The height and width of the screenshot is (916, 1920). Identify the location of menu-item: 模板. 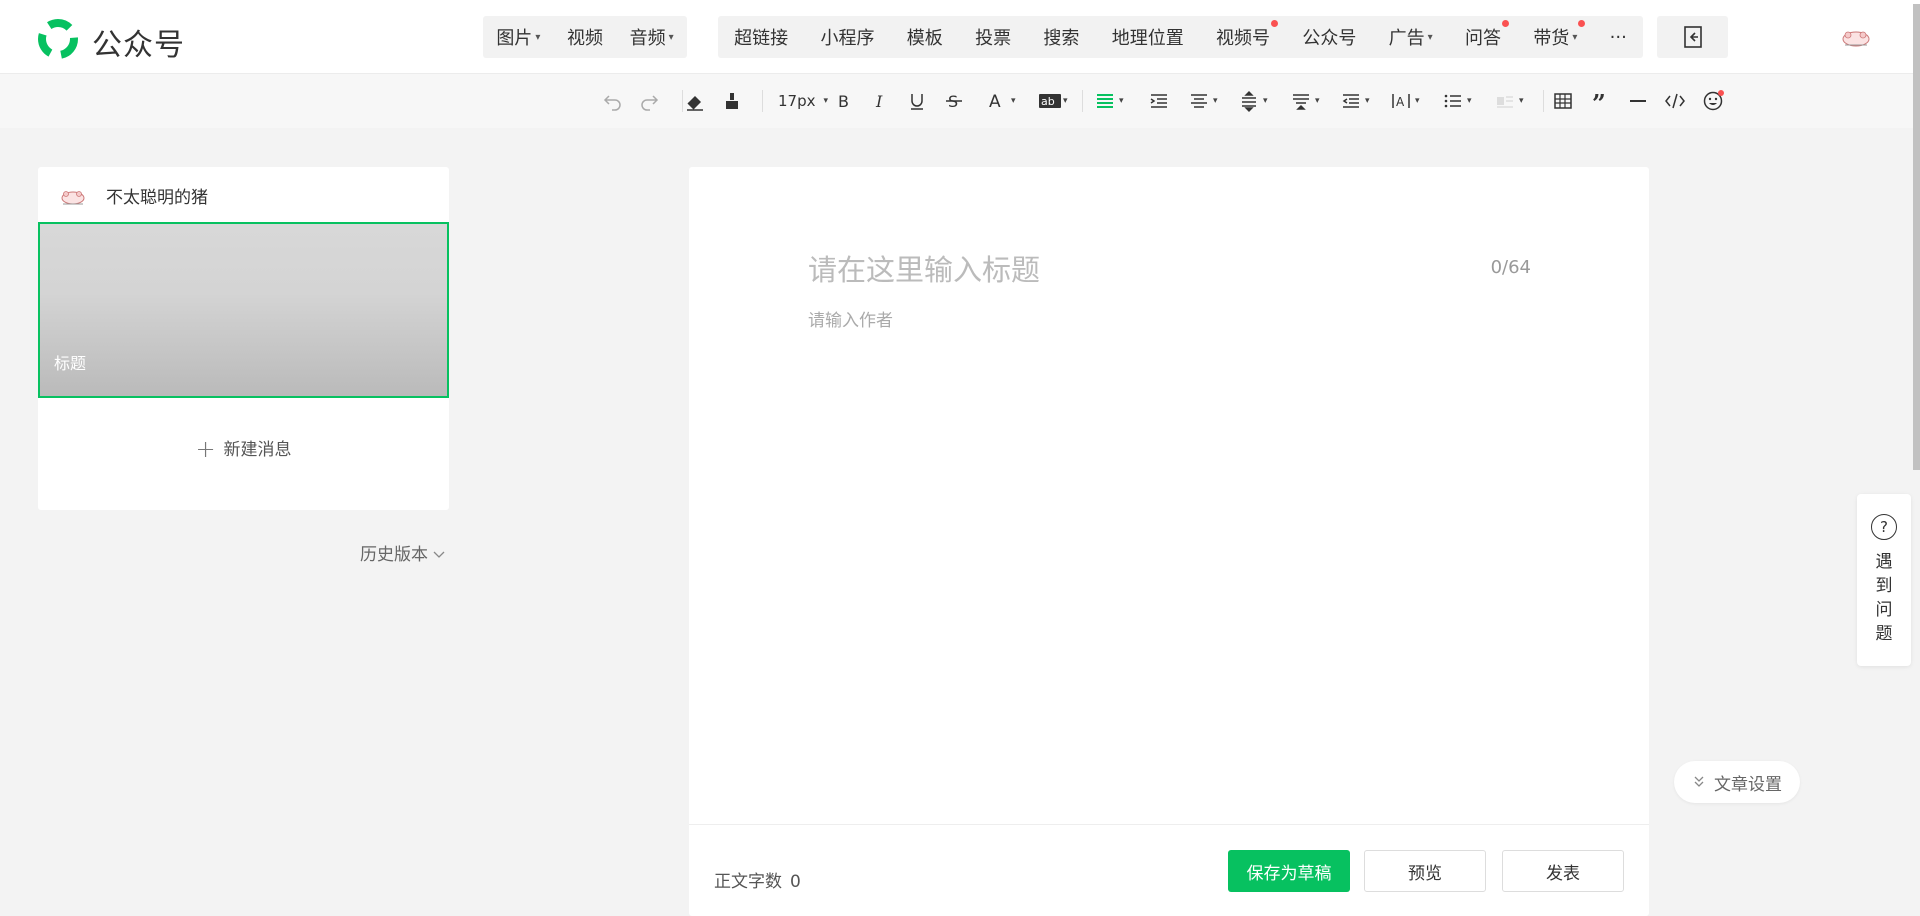
(925, 37).